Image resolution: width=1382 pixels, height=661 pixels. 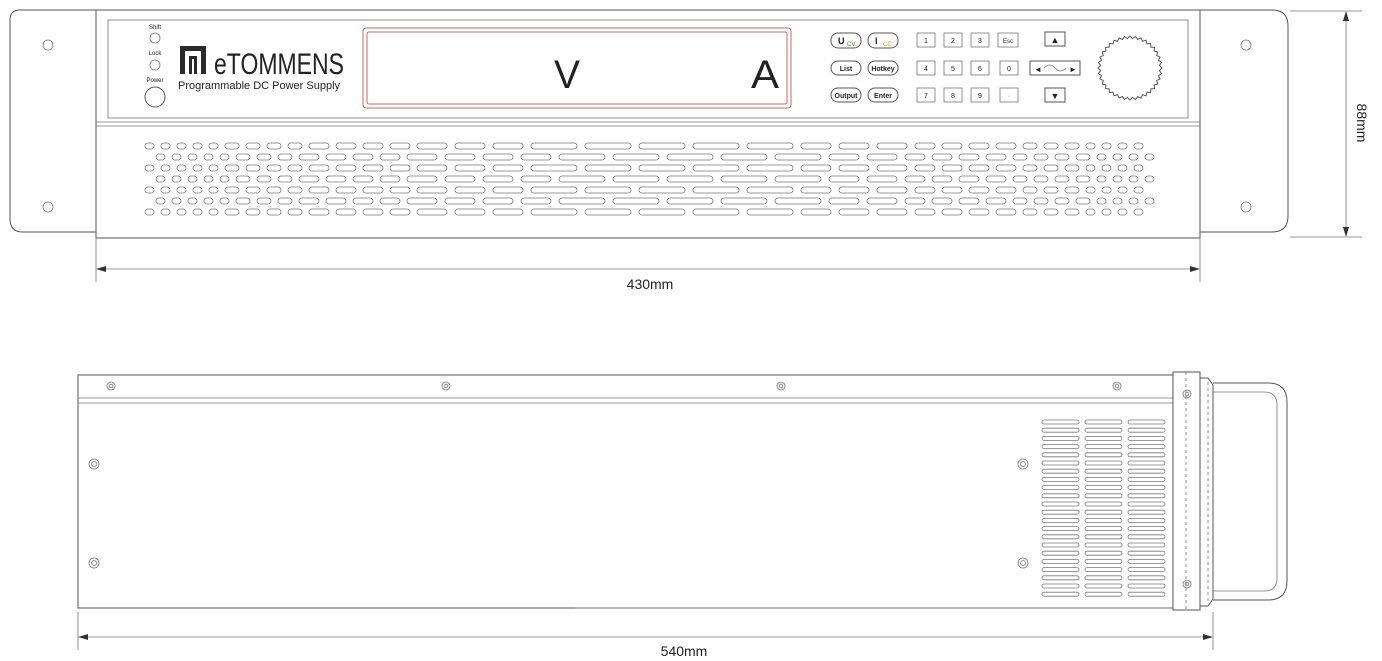 What do you see at coordinates (1055, 95) in the screenshot?
I see `down-arrow-button: ▼` at bounding box center [1055, 95].